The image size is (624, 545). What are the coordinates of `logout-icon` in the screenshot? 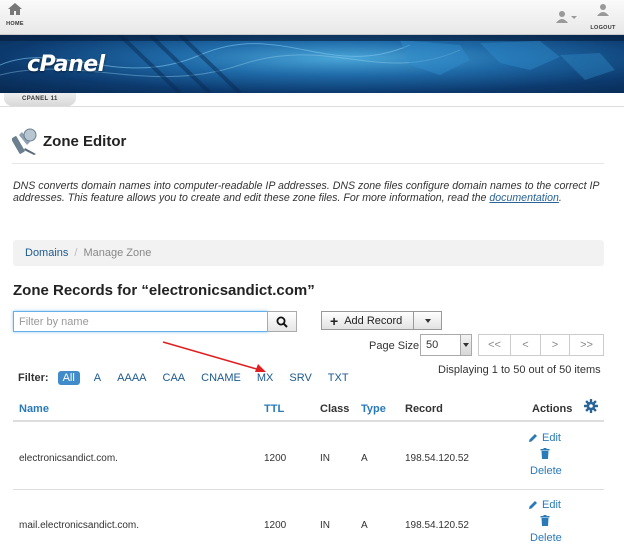 It's located at (603, 10).